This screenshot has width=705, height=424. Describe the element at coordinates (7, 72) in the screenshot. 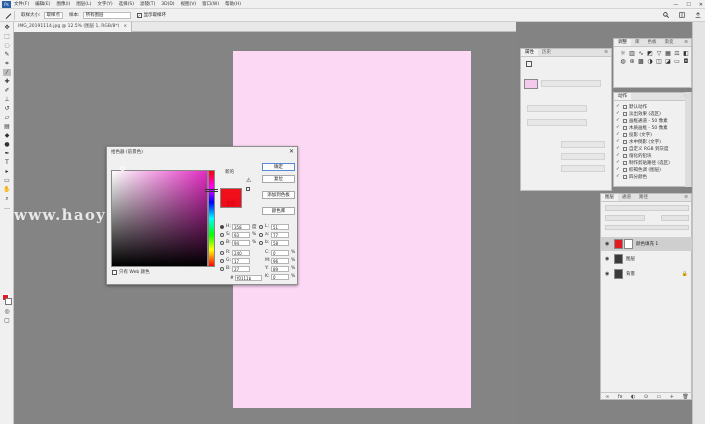

I see `eyedropper-tool-icon: ⁄` at that location.